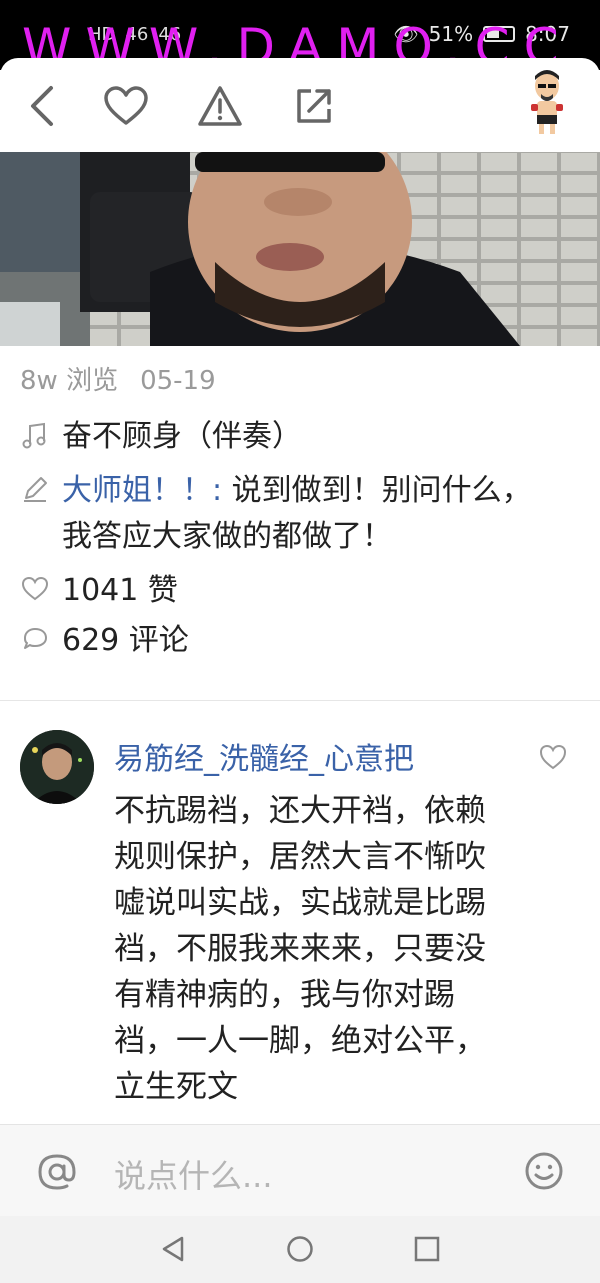  I want to click on song-row: 奋不顾身（伴奏）, so click(161, 437).